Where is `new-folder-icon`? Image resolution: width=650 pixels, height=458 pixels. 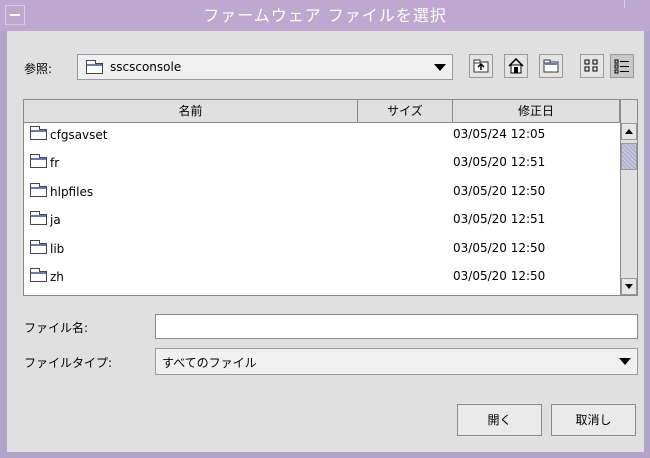 new-folder-icon is located at coordinates (551, 66).